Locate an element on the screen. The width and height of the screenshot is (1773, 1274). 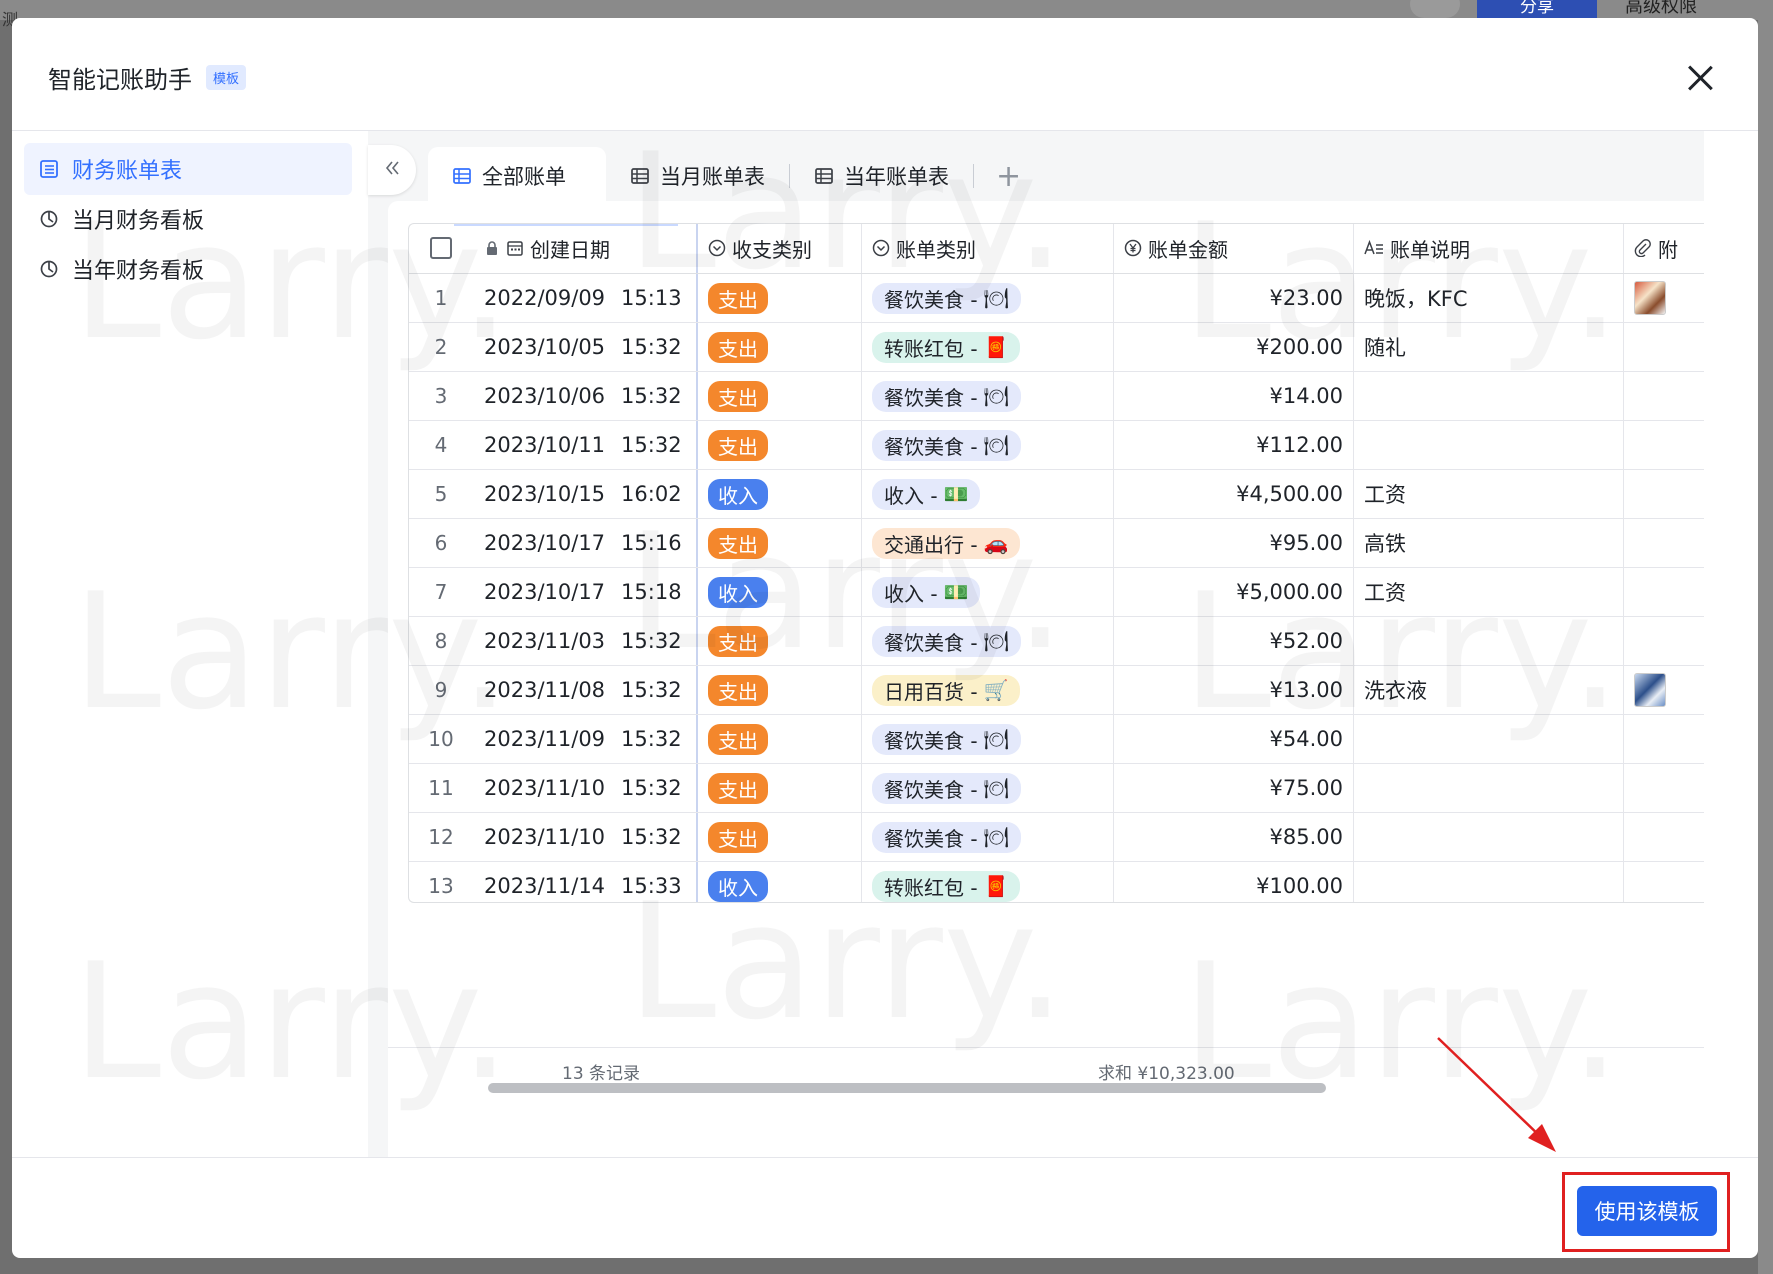
table-row: 9 2023/11/08 15:32 支出 日用百货 - 🛒 ¥13.00 洗衣液 is located at coordinates (1056, 690).